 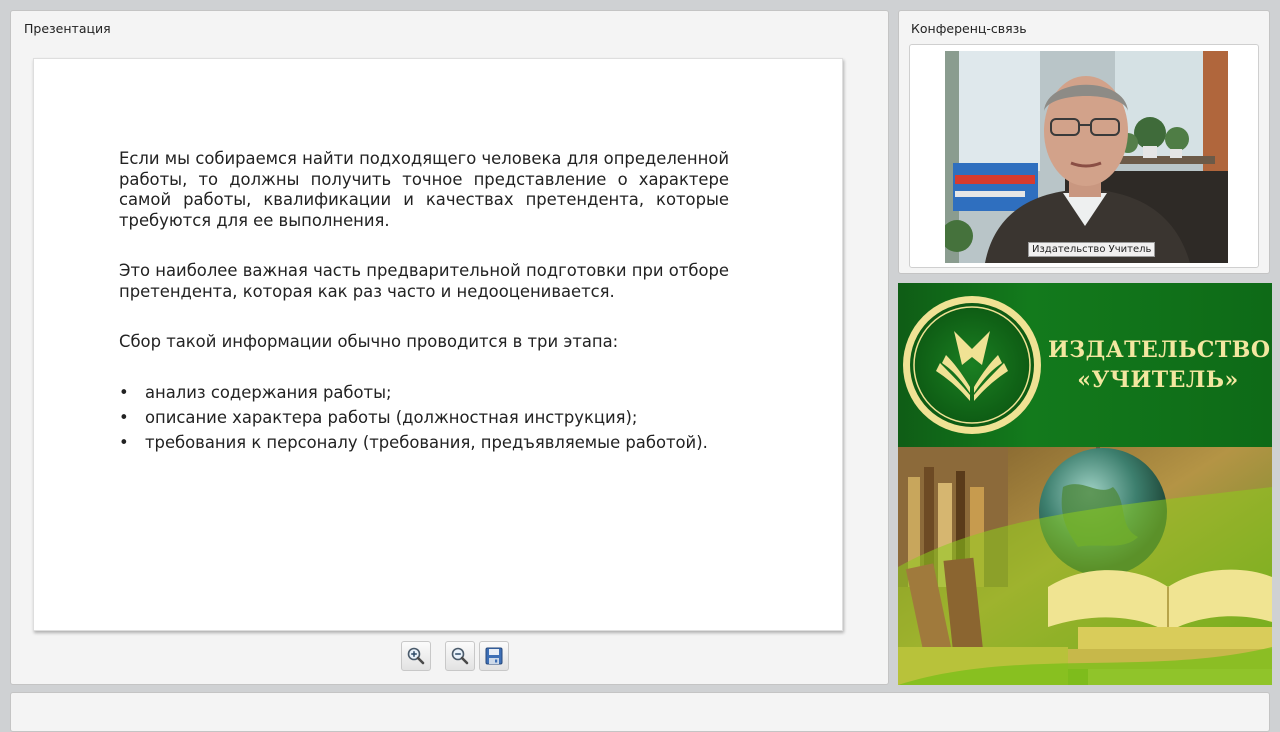 I want to click on conference-panel-title: Конференц-связь, so click(x=969, y=28).